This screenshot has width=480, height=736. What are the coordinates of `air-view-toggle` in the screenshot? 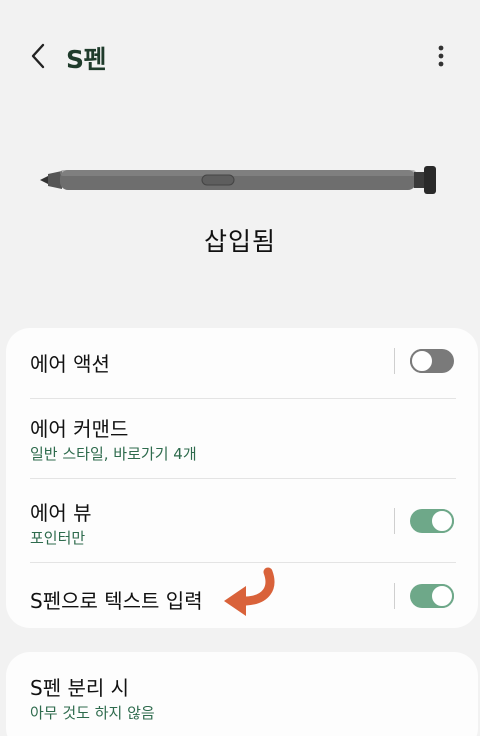 It's located at (432, 521).